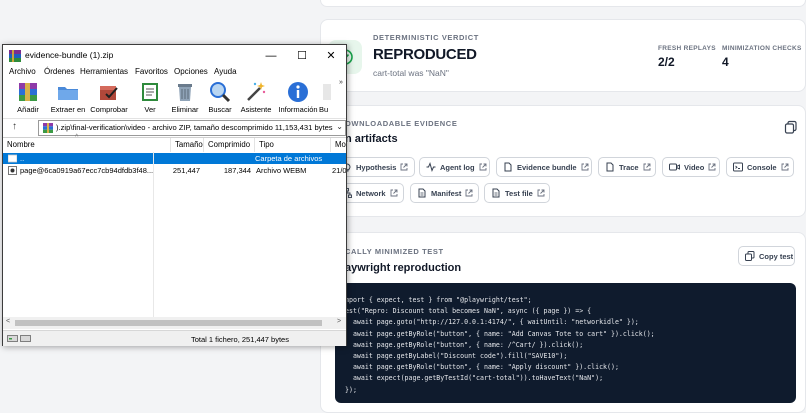 This screenshot has height=413, width=806. I want to click on verdict-eyebrow: DETERMINISTIC VERDICT, so click(426, 37).